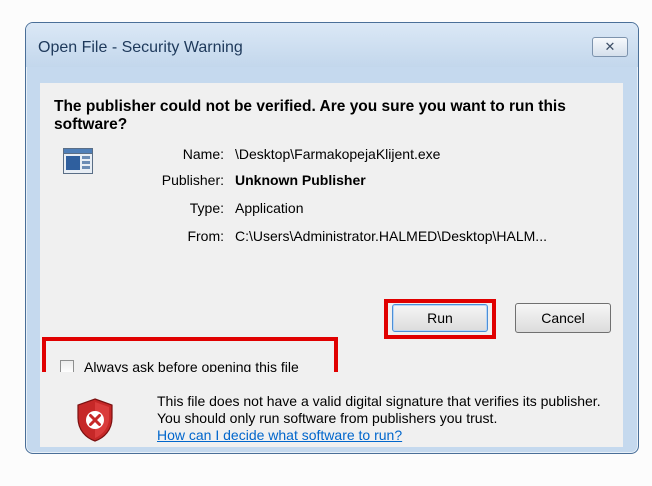 The image size is (652, 486). I want to click on close-icon: ✕, so click(610, 47).